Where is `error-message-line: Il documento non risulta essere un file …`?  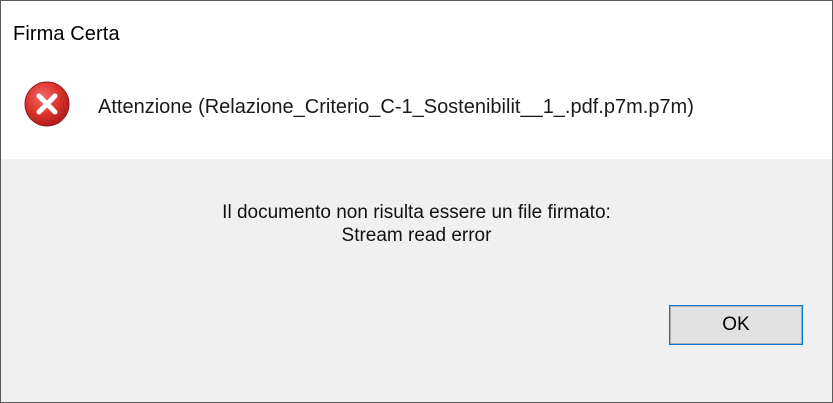 error-message-line: Il documento non risulta essere un file … is located at coordinates (416, 212).